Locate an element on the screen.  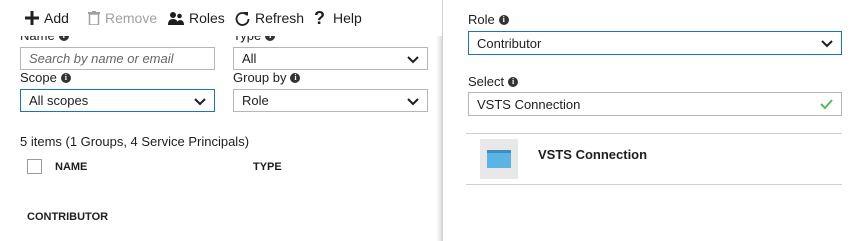
roles-button: Roles is located at coordinates (196, 18).